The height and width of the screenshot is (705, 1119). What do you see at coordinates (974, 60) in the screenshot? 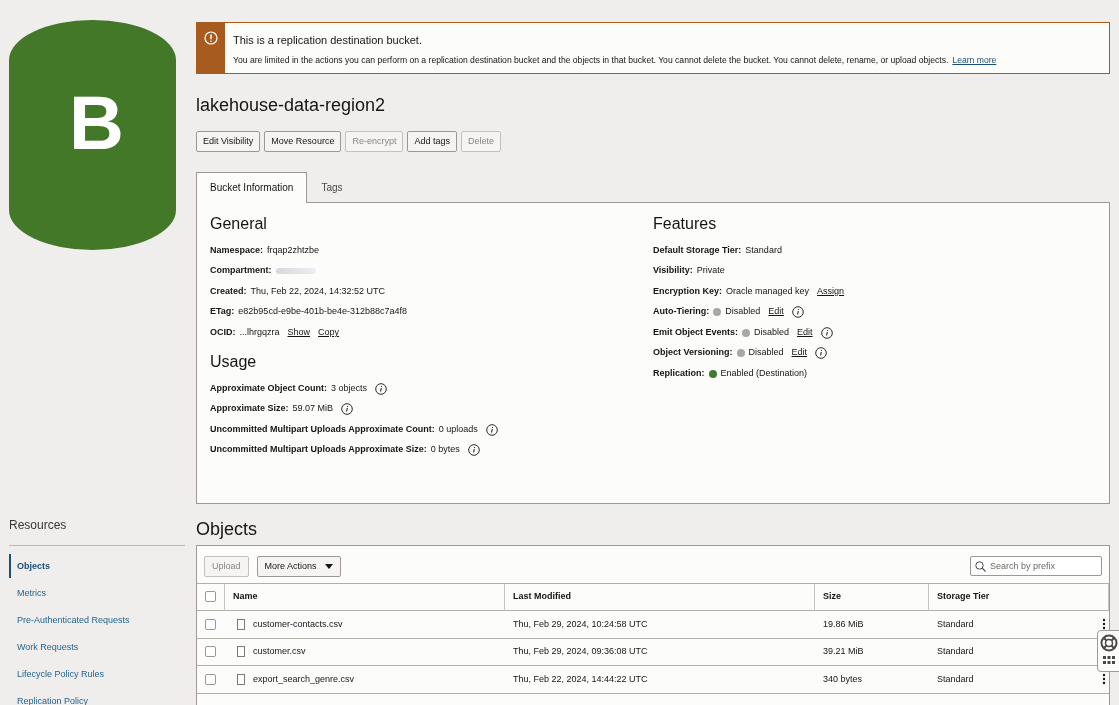
I see `learn-more-link: Learn more` at bounding box center [974, 60].